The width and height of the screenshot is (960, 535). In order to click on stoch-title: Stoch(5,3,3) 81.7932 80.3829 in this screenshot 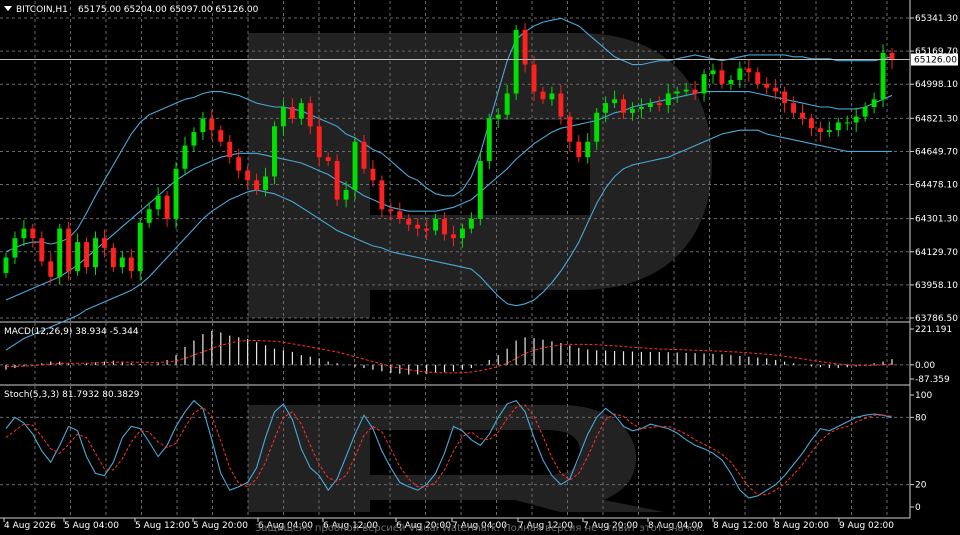, I will do `click(72, 395)`.